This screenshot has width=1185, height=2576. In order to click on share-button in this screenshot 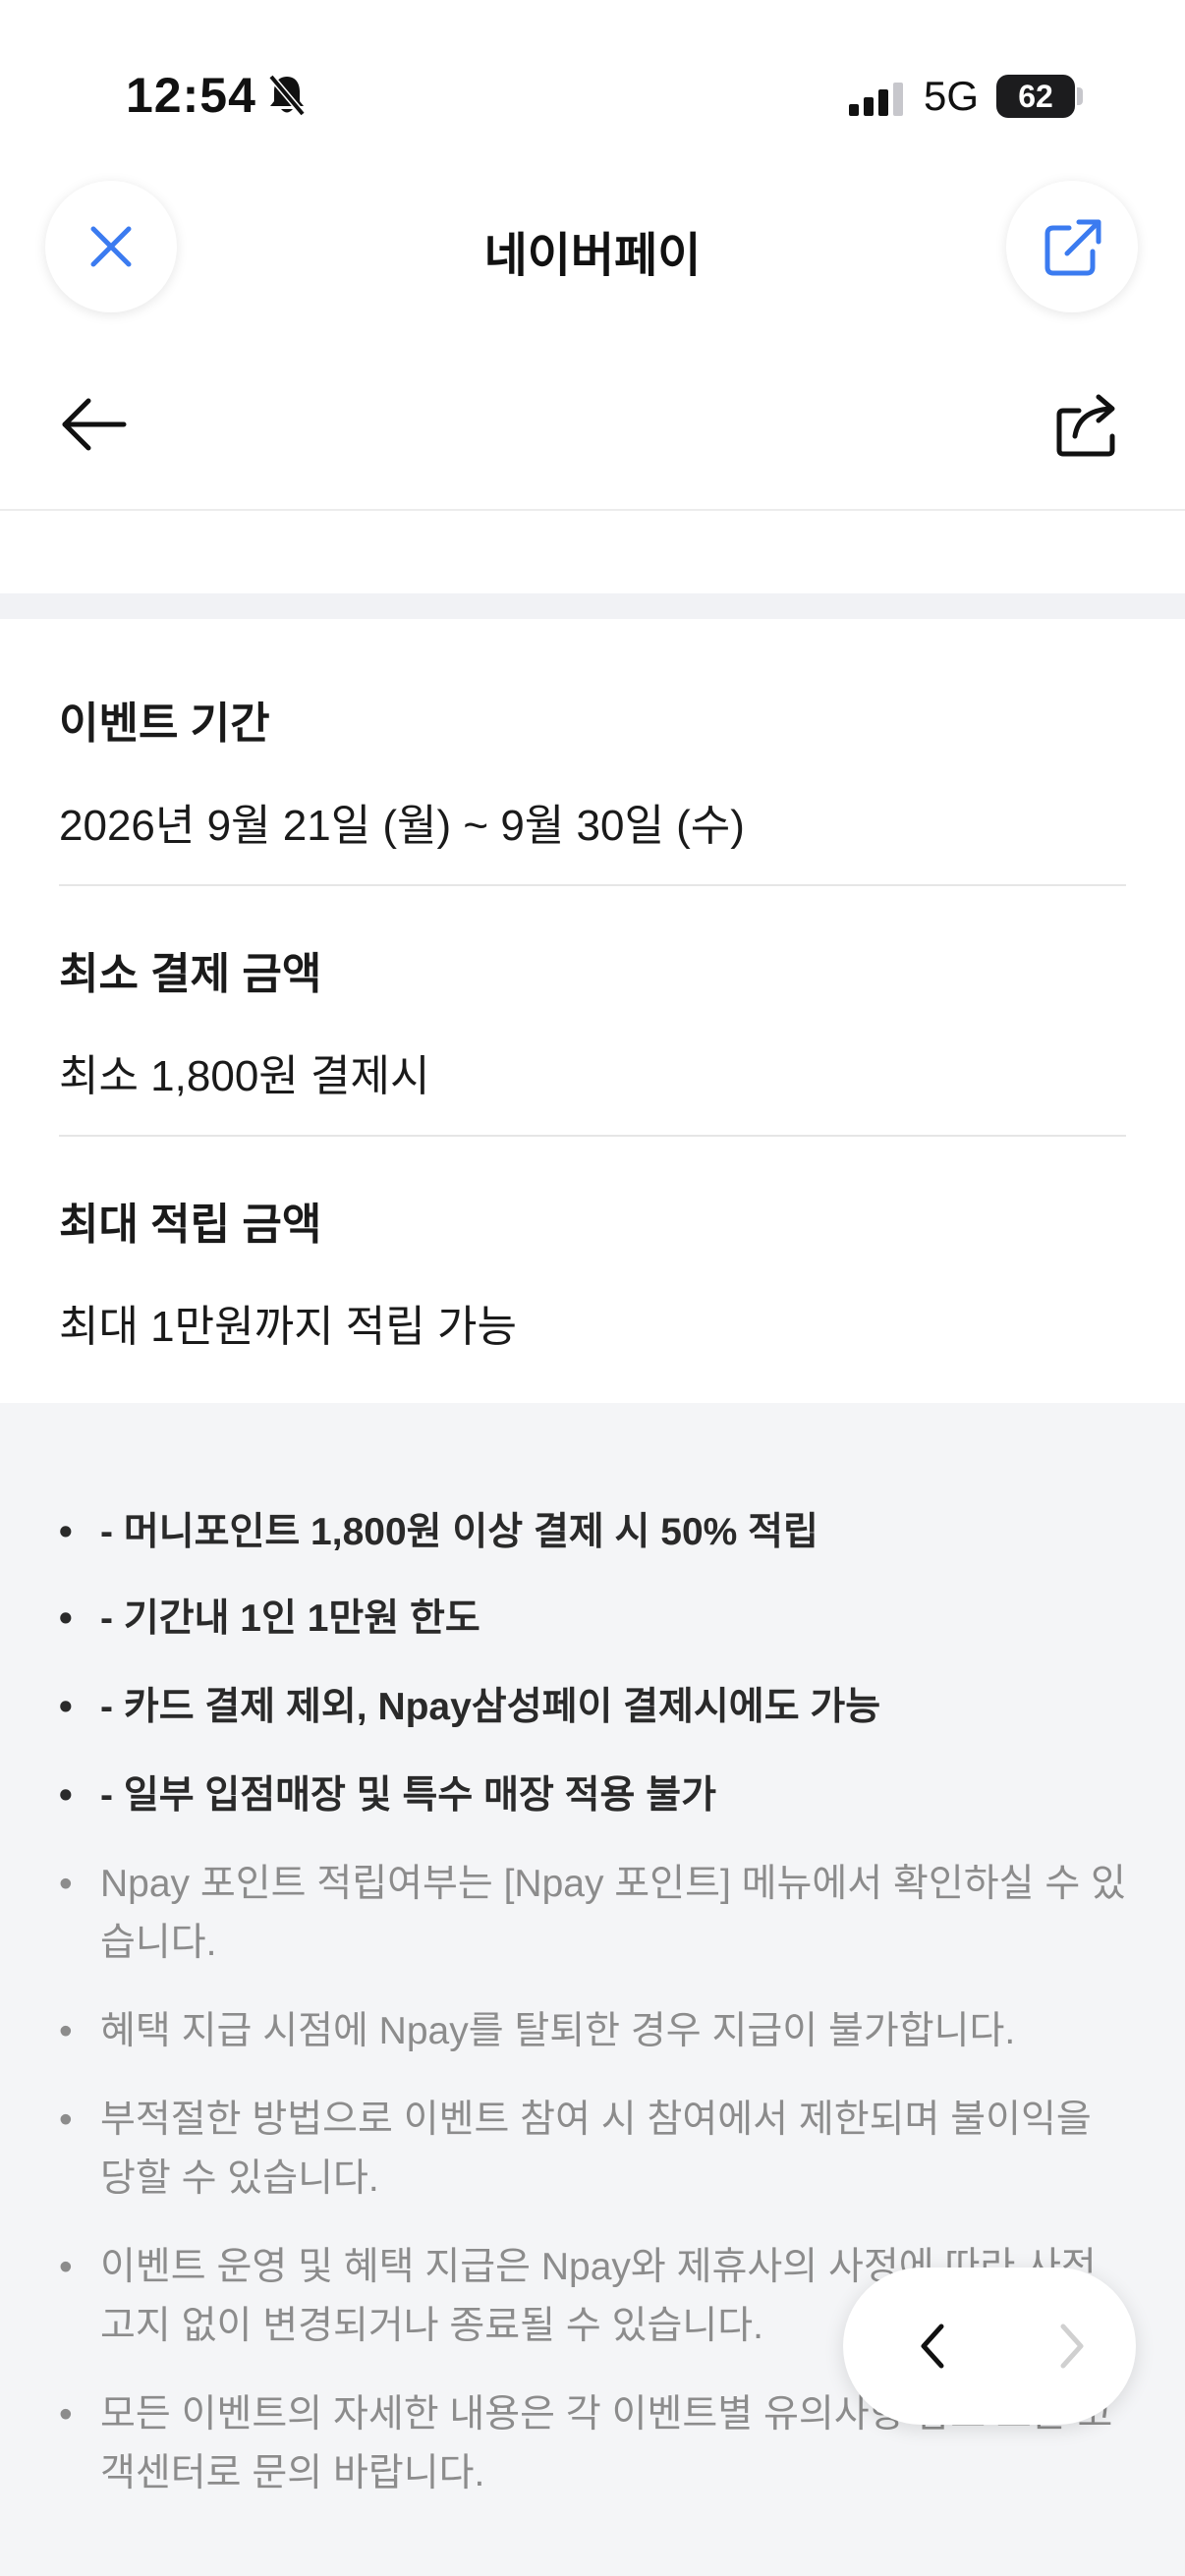, I will do `click(1088, 428)`.